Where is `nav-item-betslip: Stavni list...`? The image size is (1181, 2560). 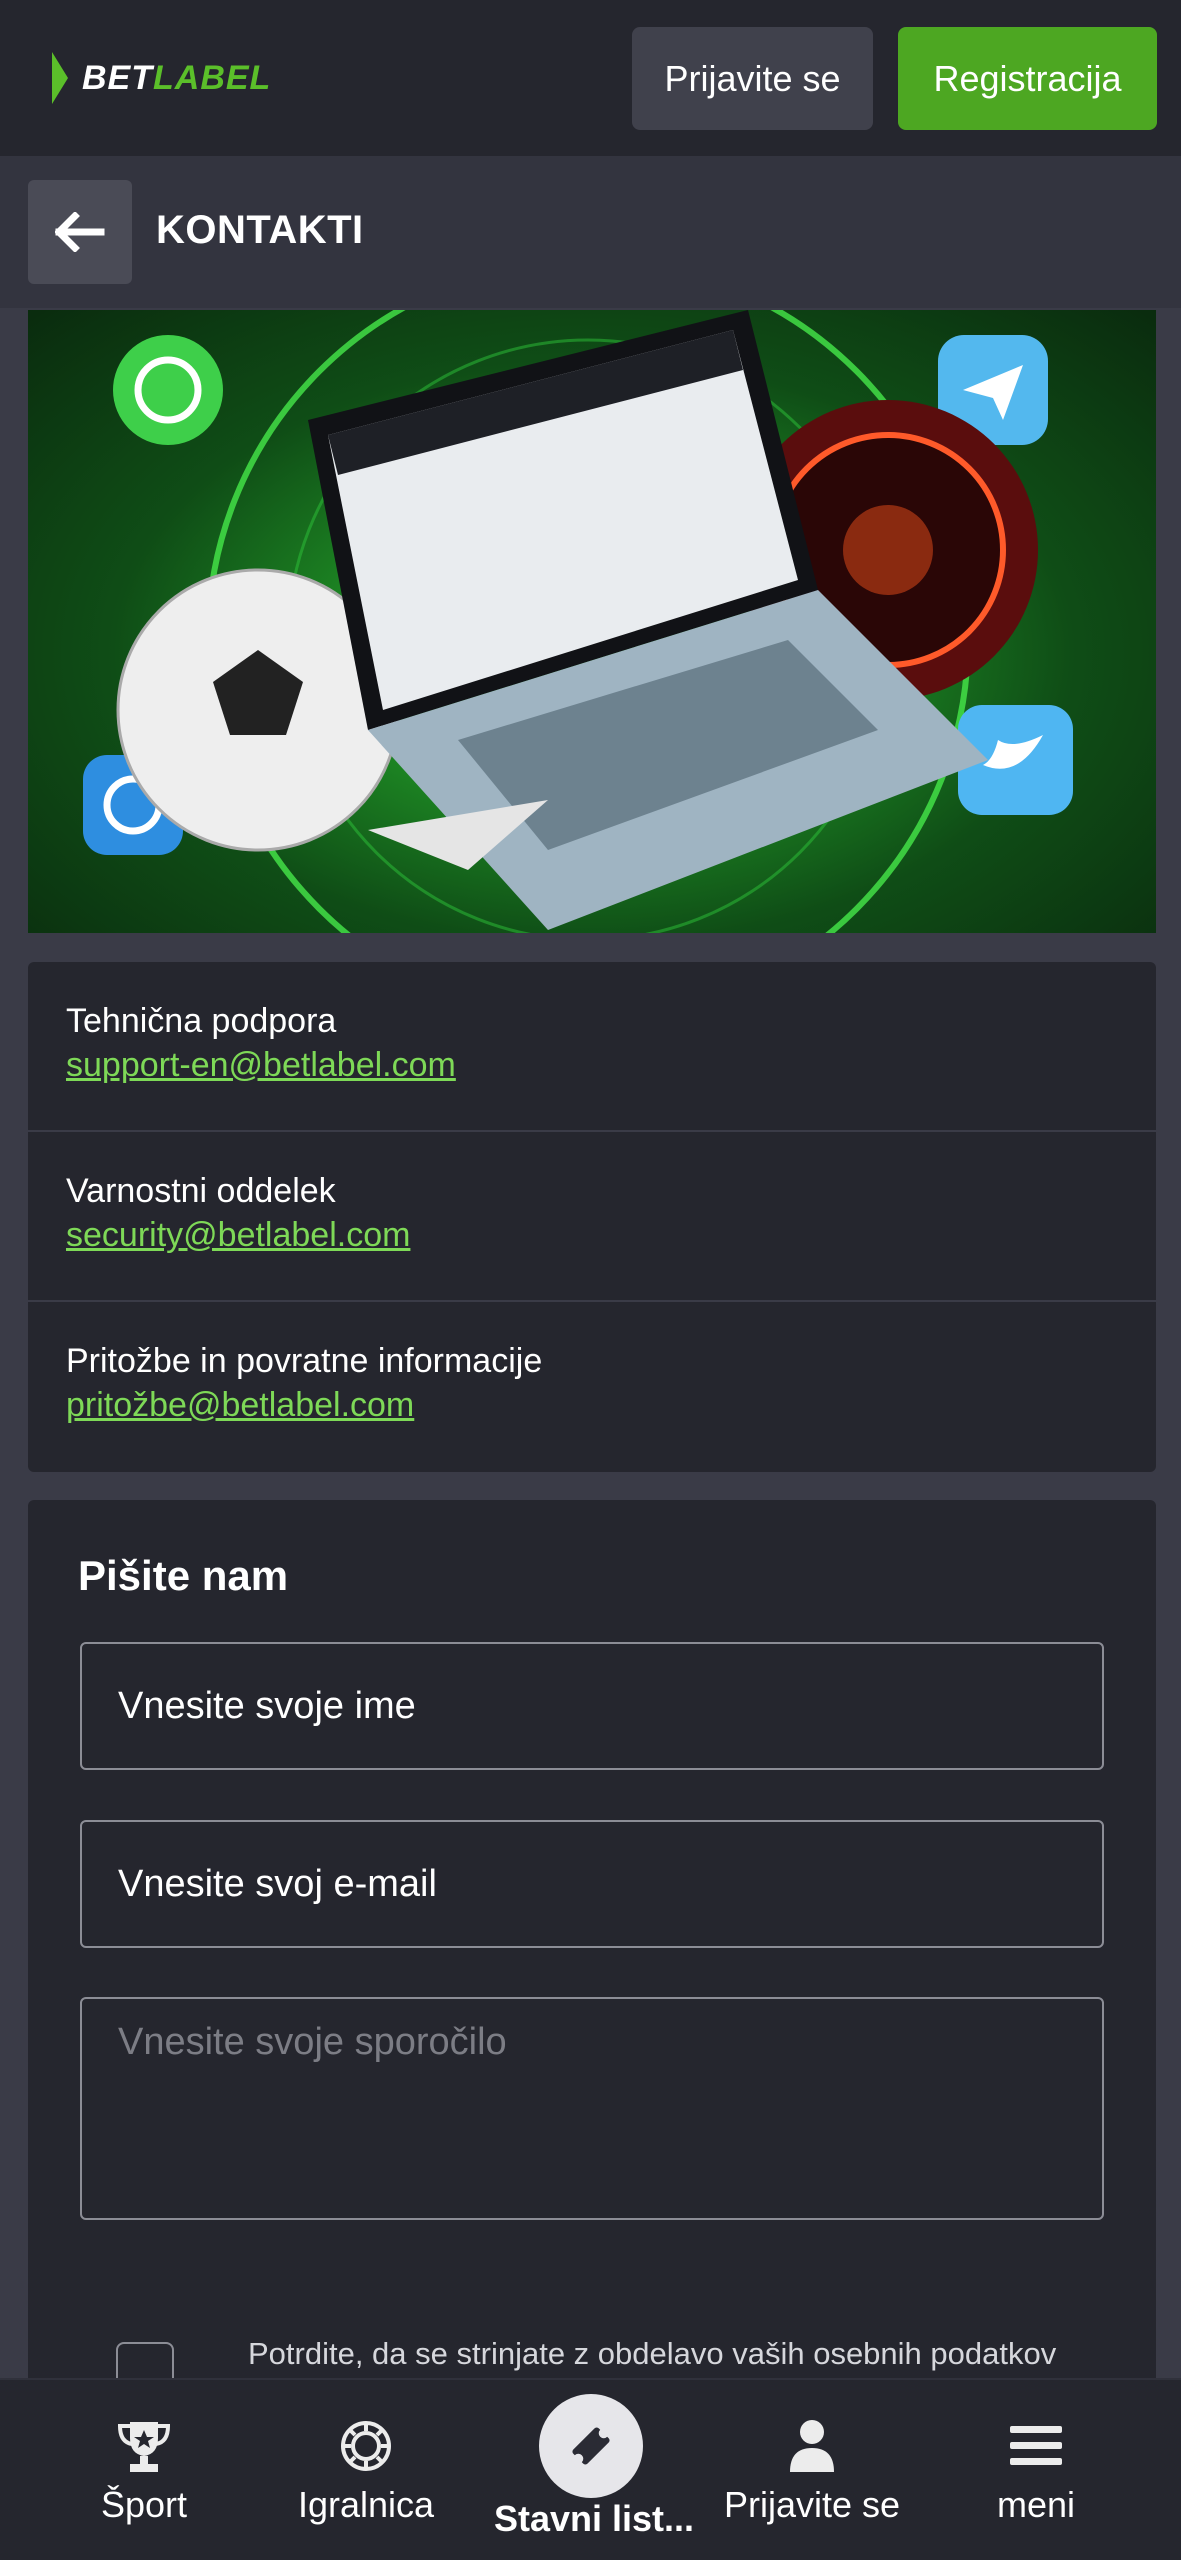
nav-item-betslip: Stavni list... is located at coordinates (594, 2470).